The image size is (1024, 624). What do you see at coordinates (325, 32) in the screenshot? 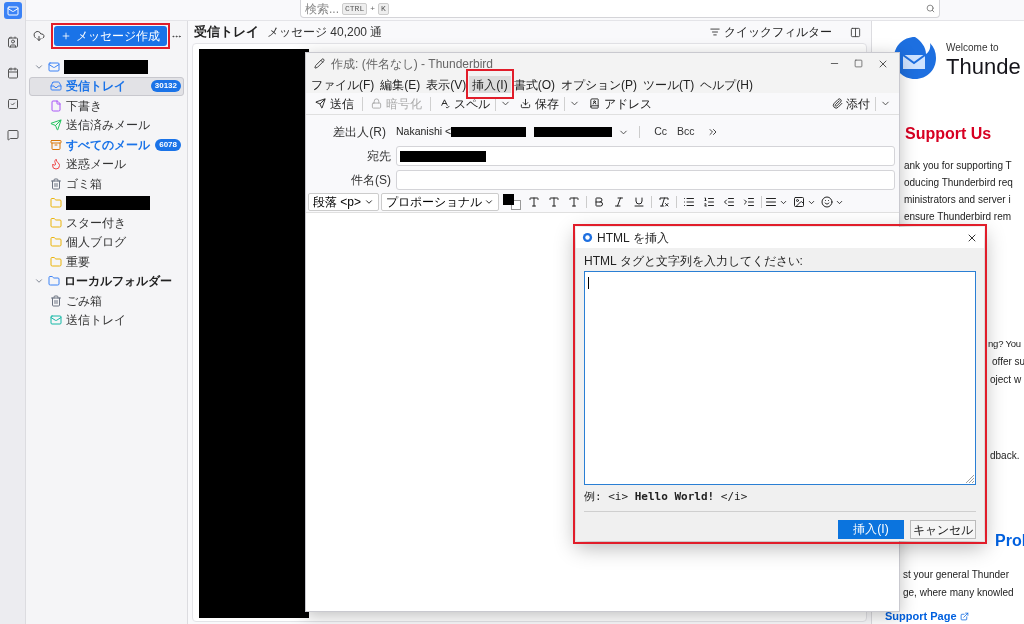
I see `message-count: メッセージ 40,200 通` at bounding box center [325, 32].